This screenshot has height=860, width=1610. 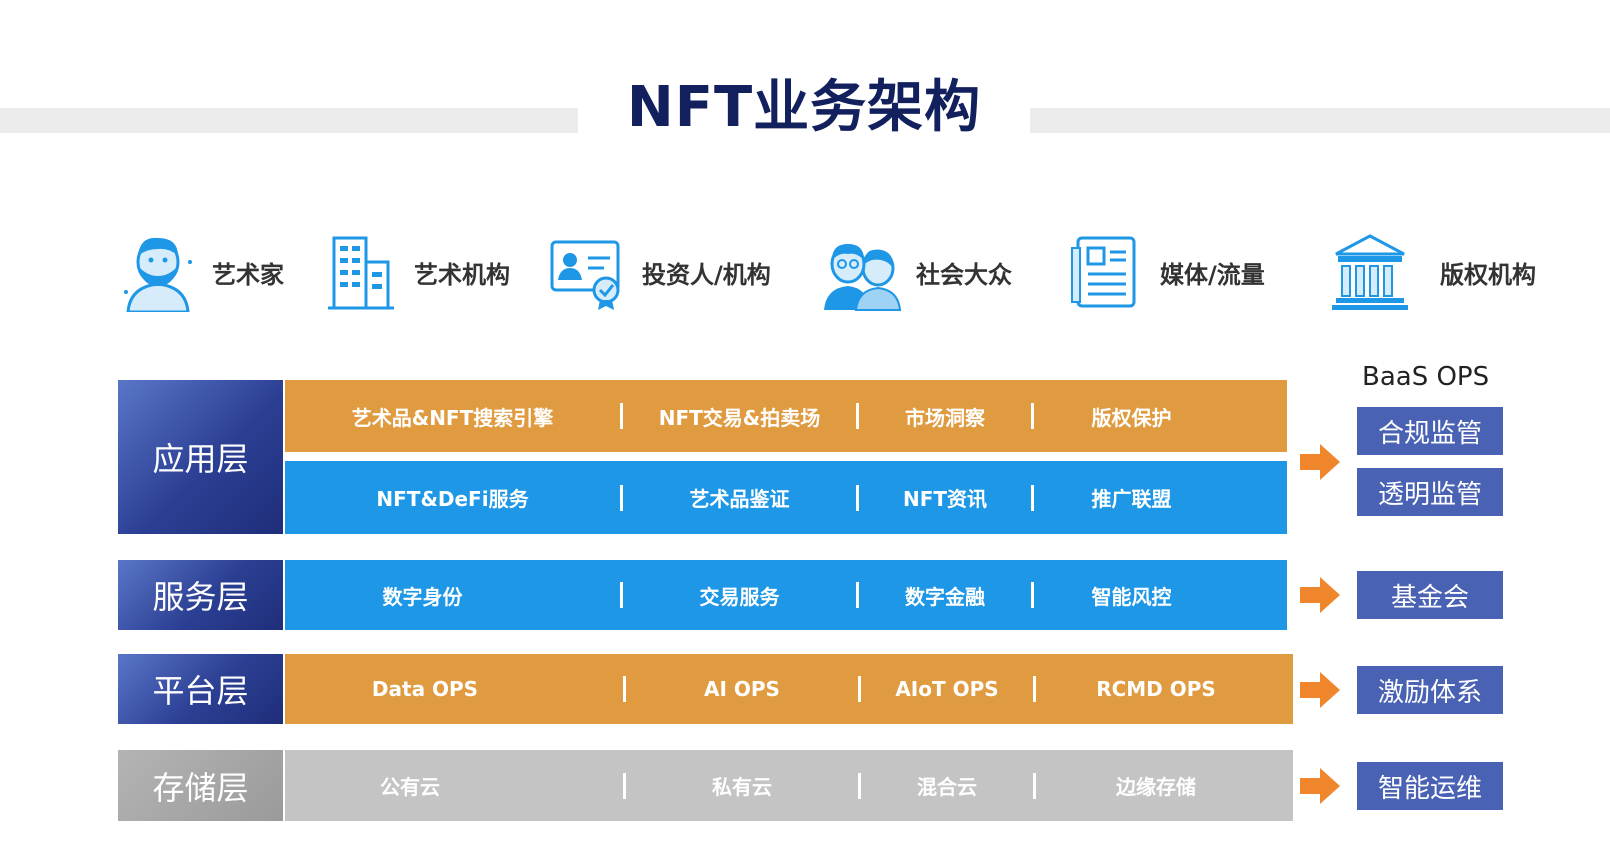 What do you see at coordinates (1320, 120) in the screenshot?
I see `title-bar-right` at bounding box center [1320, 120].